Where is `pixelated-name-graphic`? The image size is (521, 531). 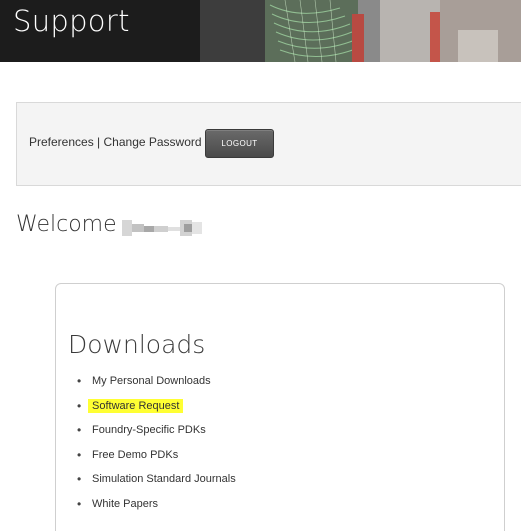
pixelated-name-graphic is located at coordinates (162, 228).